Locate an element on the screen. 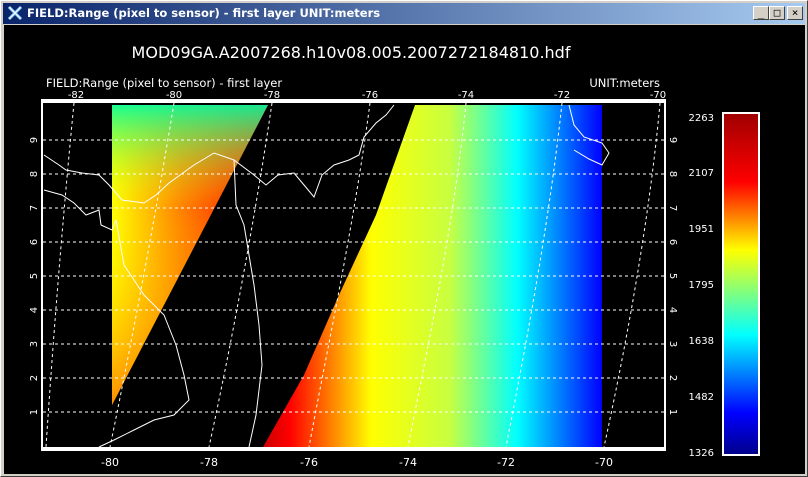  idl-x-icon is located at coordinates (15, 13).